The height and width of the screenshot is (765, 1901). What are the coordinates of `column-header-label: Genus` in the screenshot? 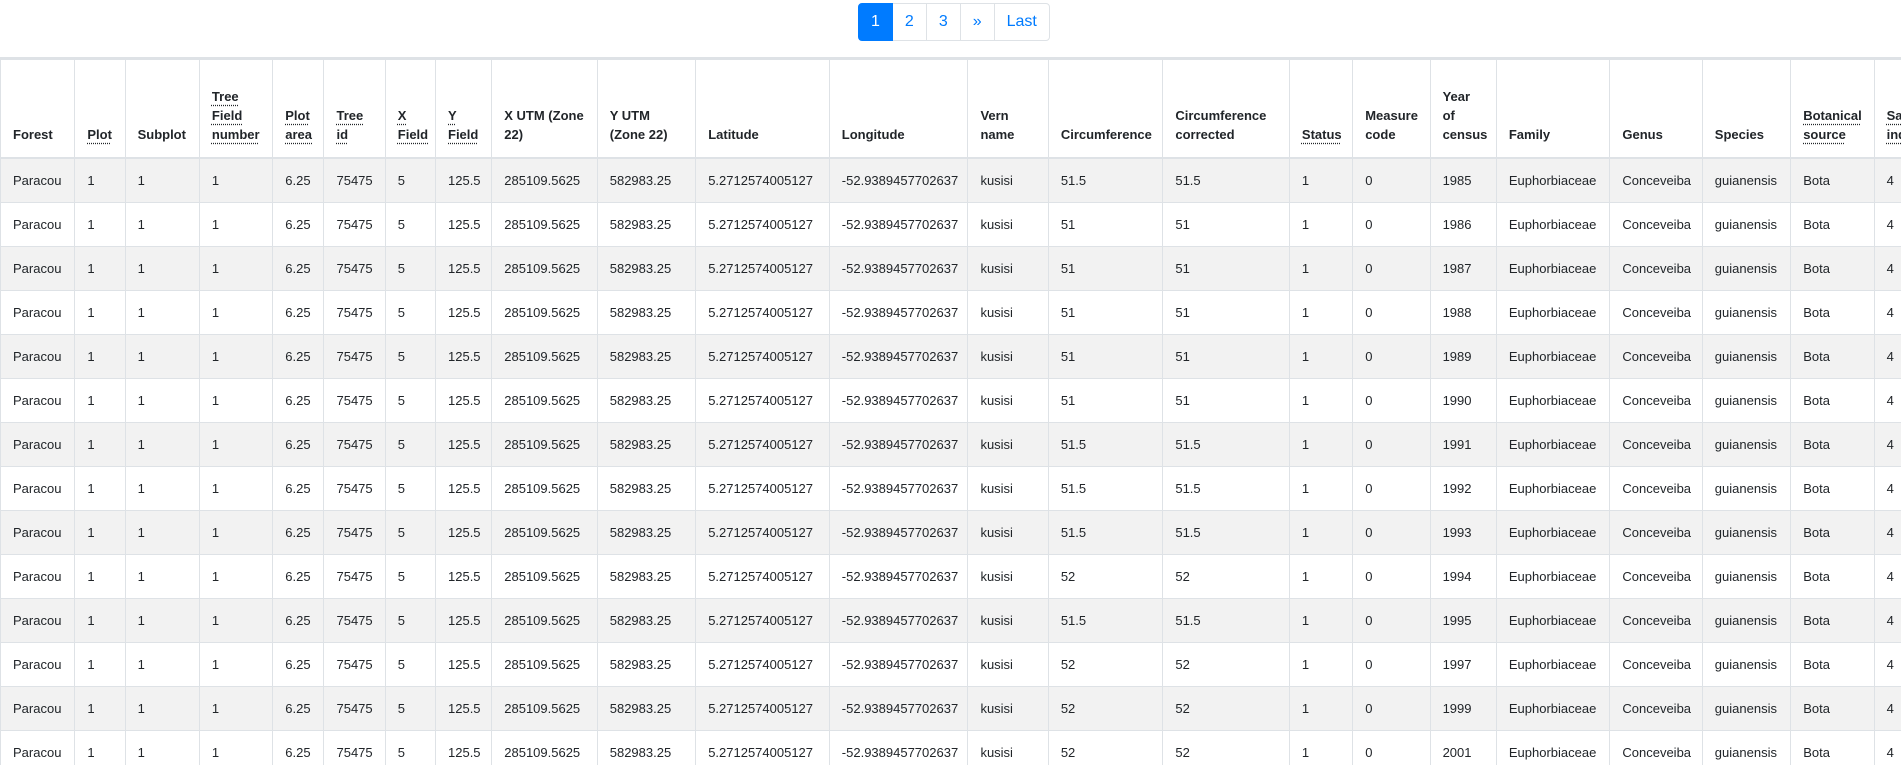 It's located at (1642, 134).